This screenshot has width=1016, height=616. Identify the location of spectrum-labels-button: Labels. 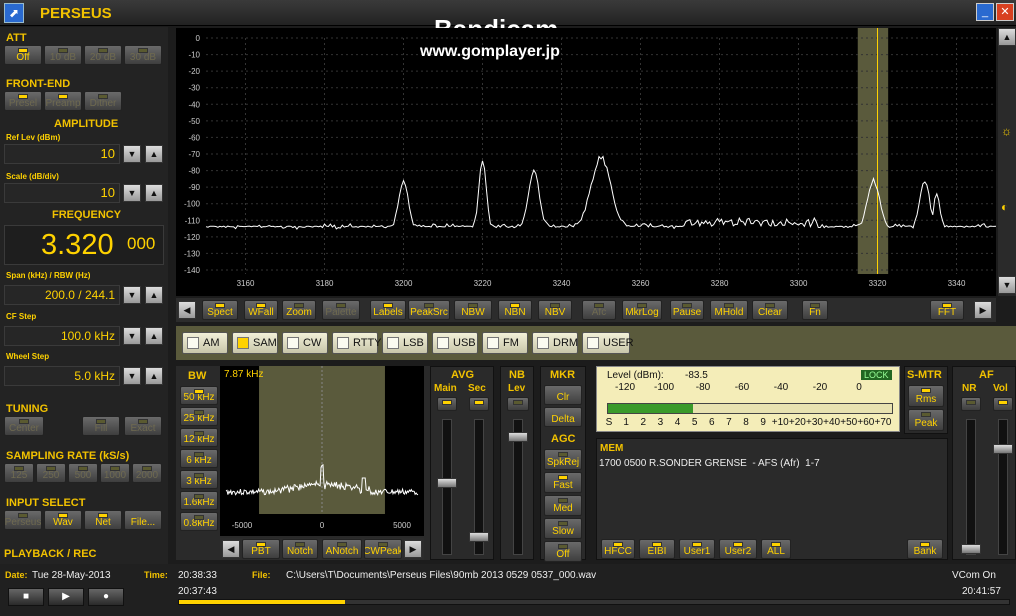
(388, 310).